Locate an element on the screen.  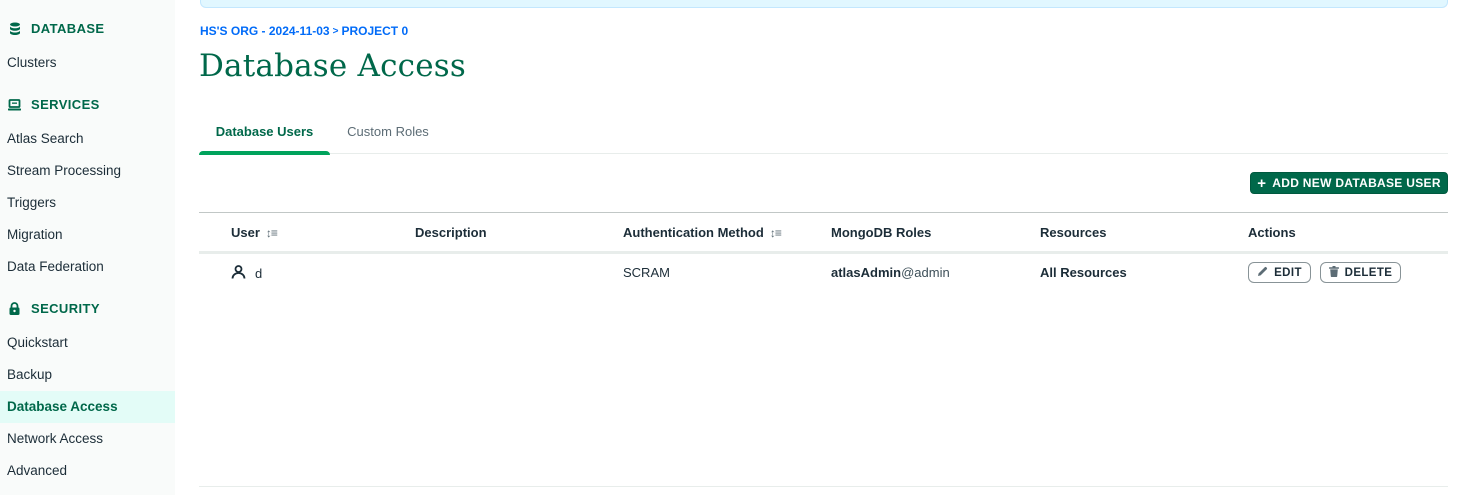
breadcrumb: HS'S ORG - 2024-11-03 > PROJECT 0 is located at coordinates (304, 31).